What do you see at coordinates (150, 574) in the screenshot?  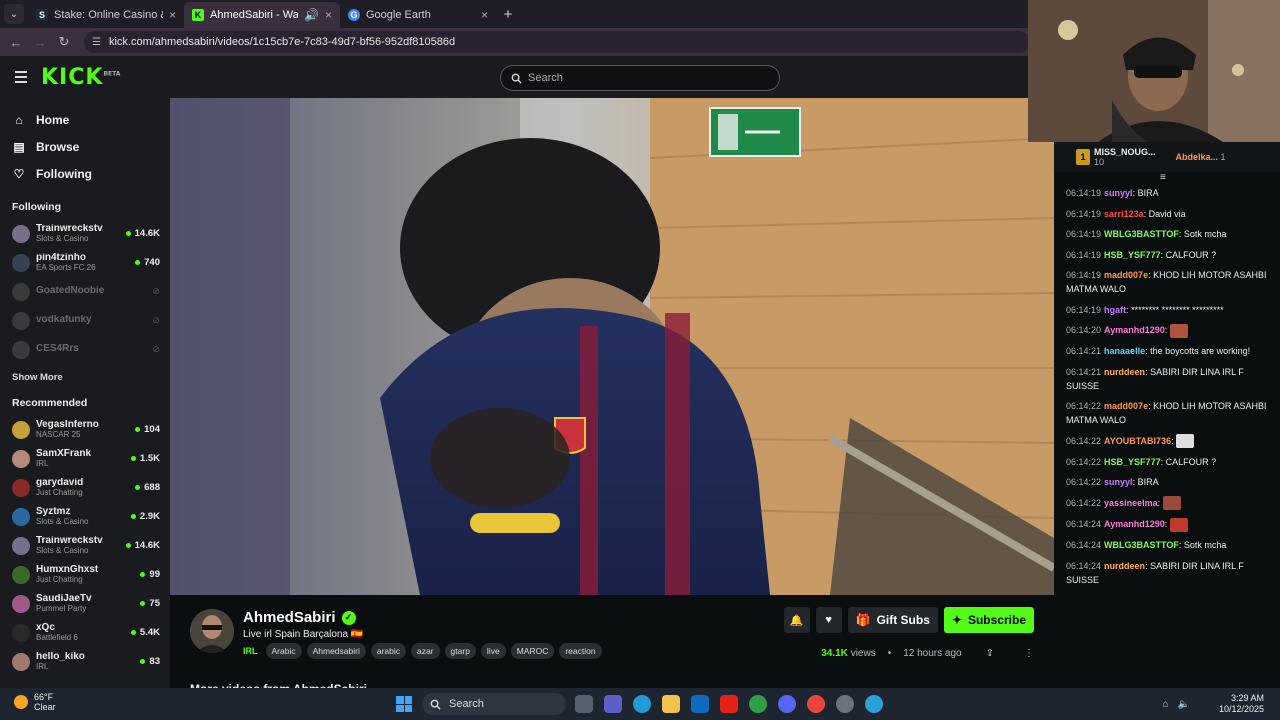 I see `viewer-count: 99` at bounding box center [150, 574].